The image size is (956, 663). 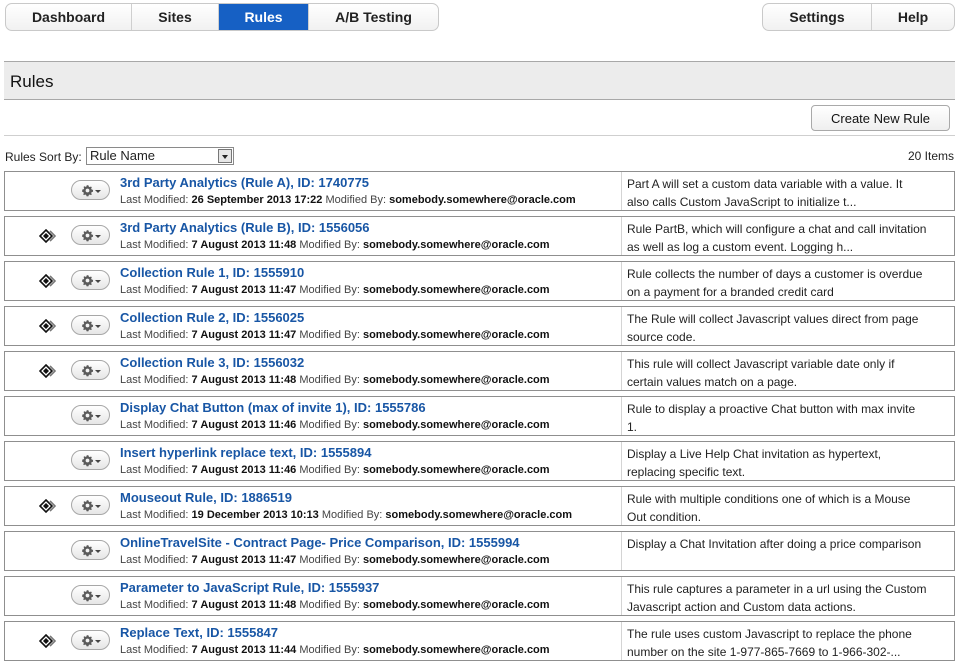 What do you see at coordinates (199, 632) in the screenshot?
I see `rule-name-link: Replace Text, ID: 1555847` at bounding box center [199, 632].